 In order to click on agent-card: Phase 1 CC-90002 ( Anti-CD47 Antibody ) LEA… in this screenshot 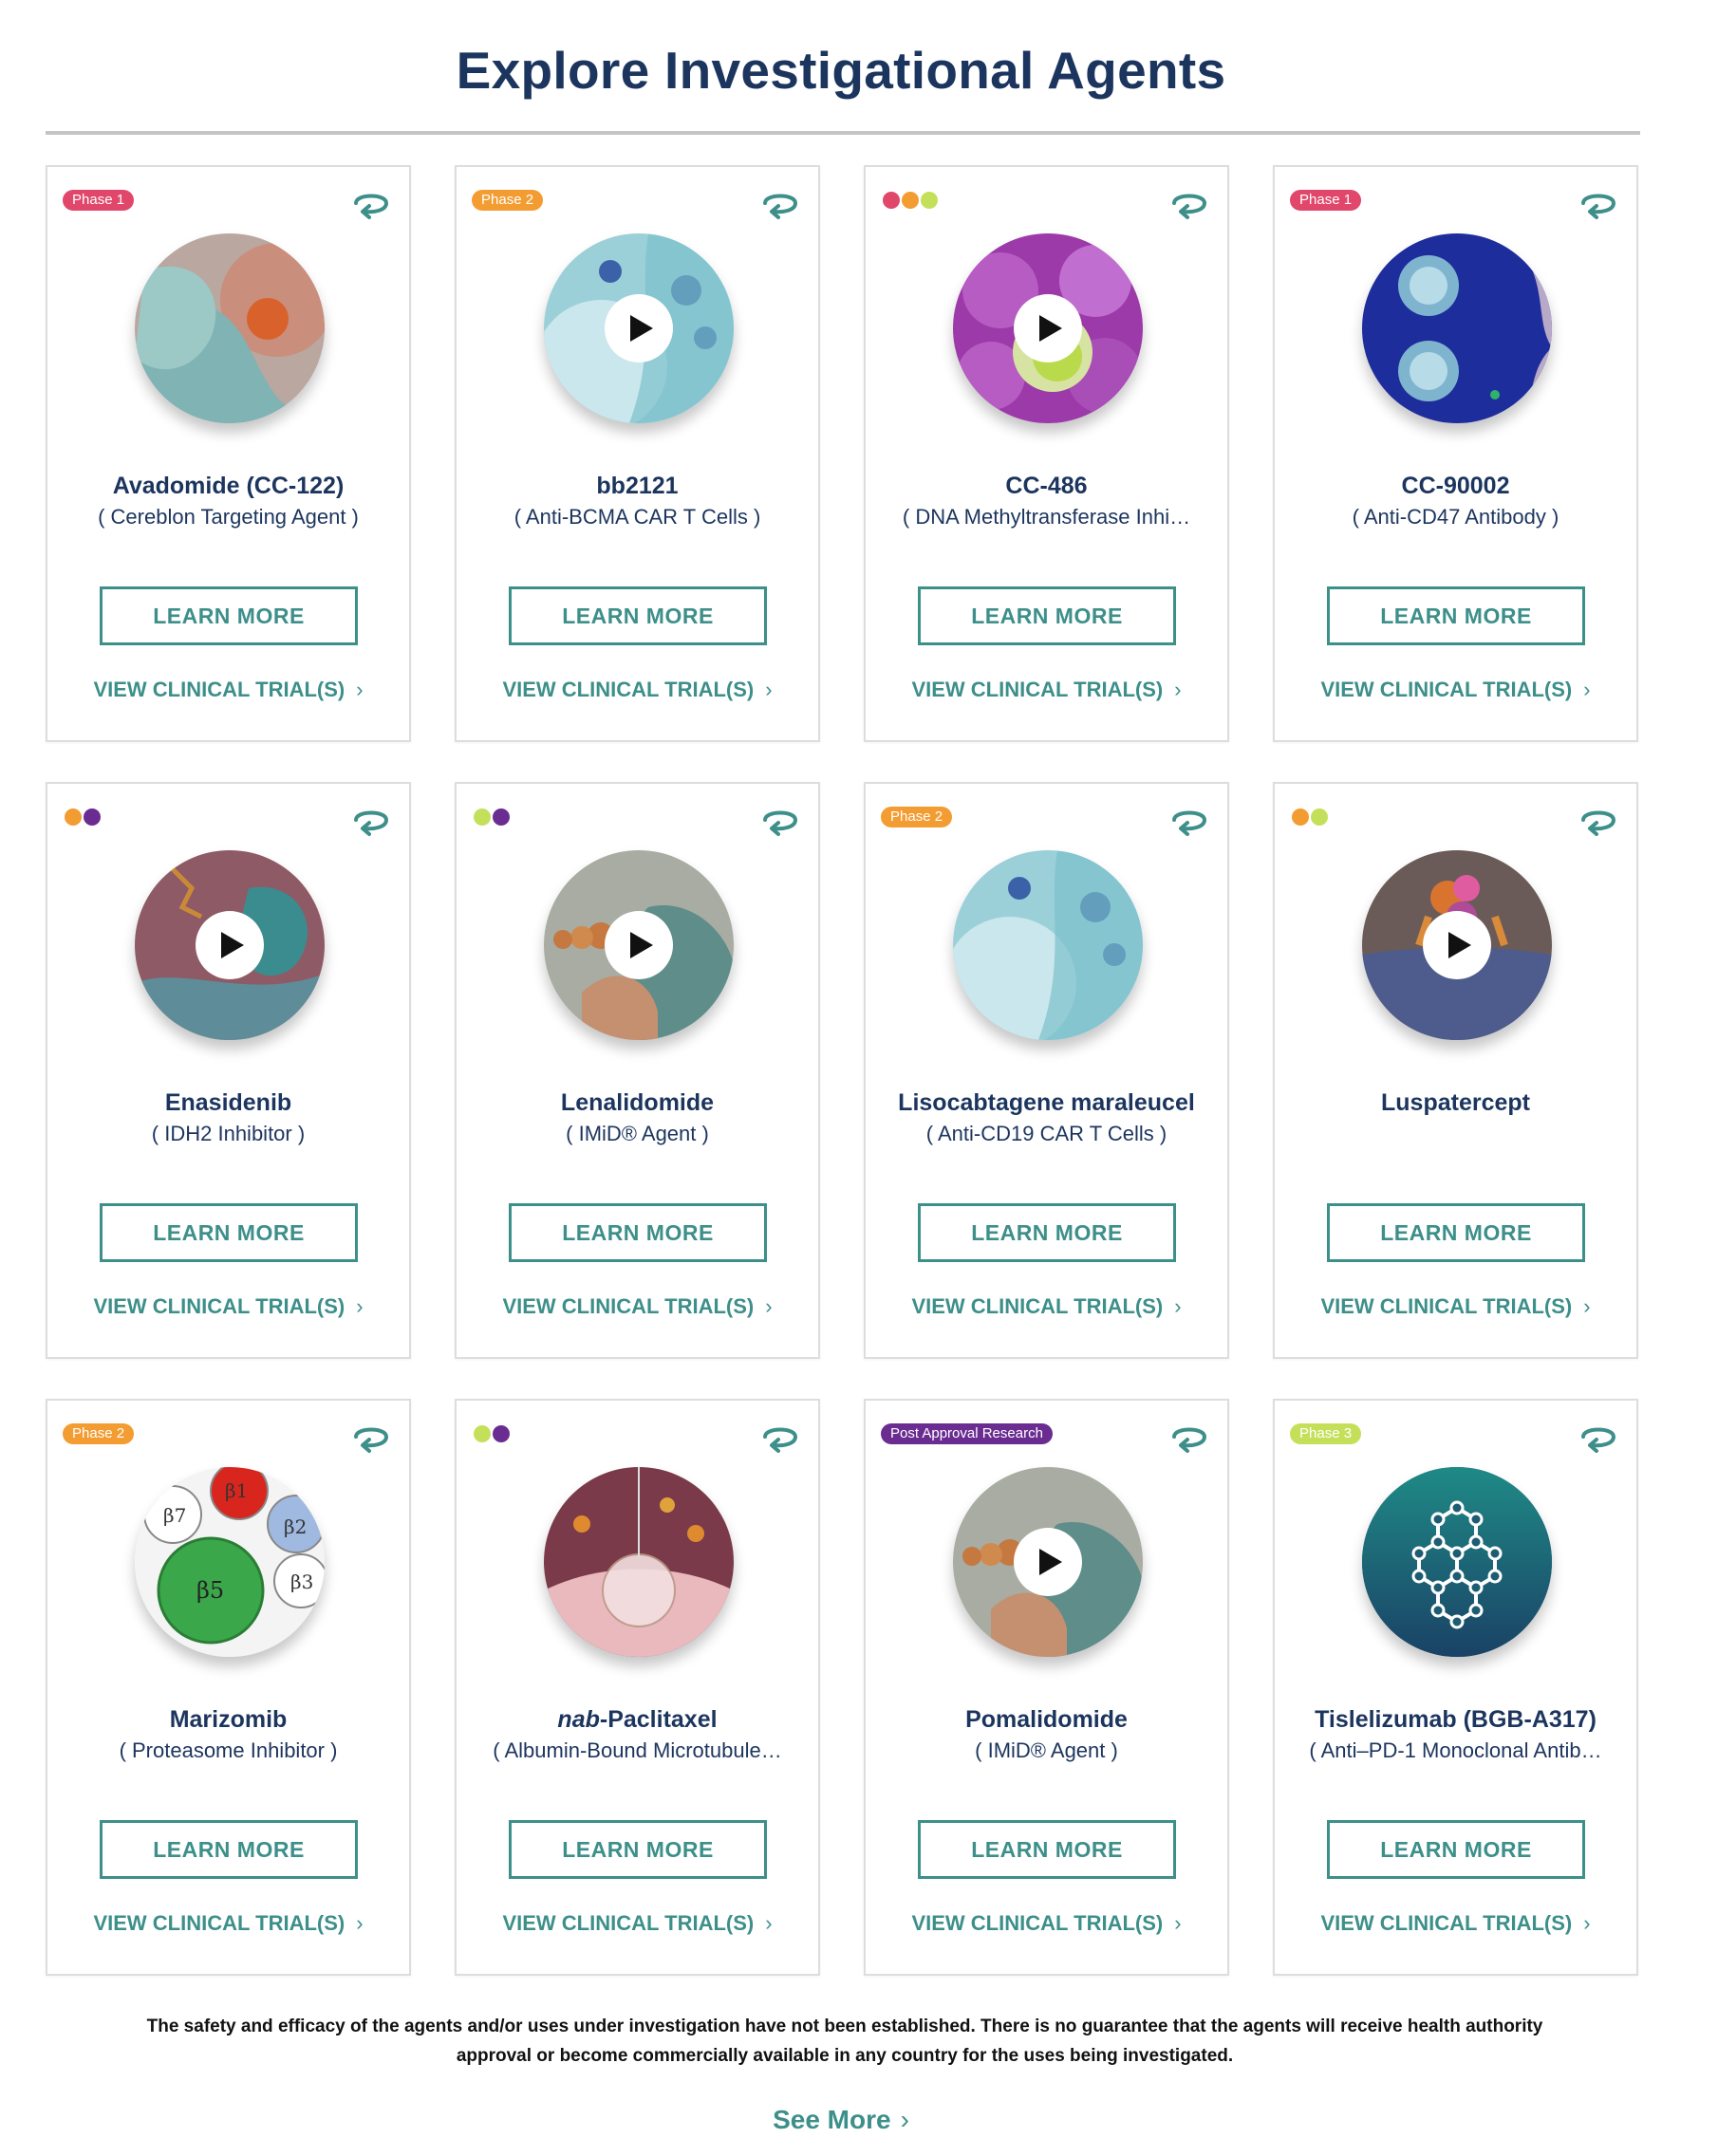, I will do `click(1455, 453)`.